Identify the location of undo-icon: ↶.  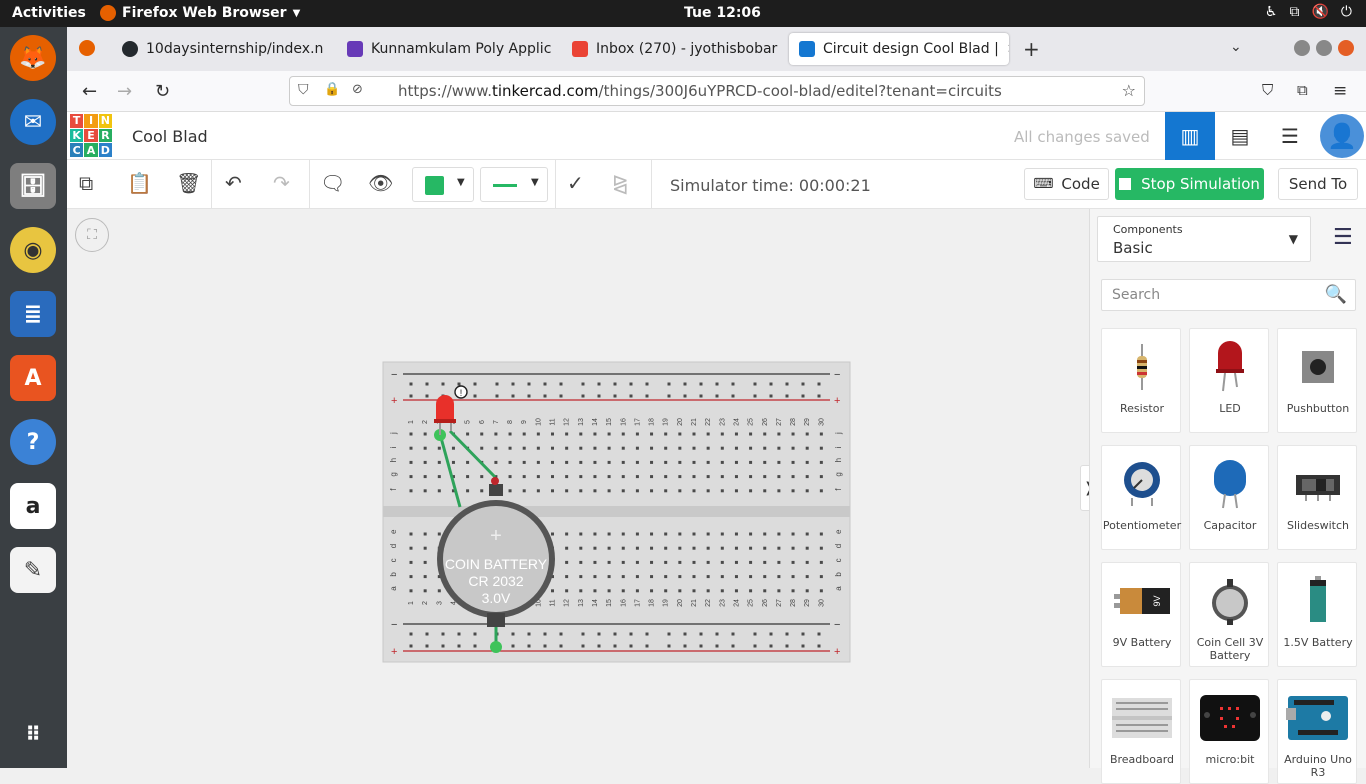
(233, 183).